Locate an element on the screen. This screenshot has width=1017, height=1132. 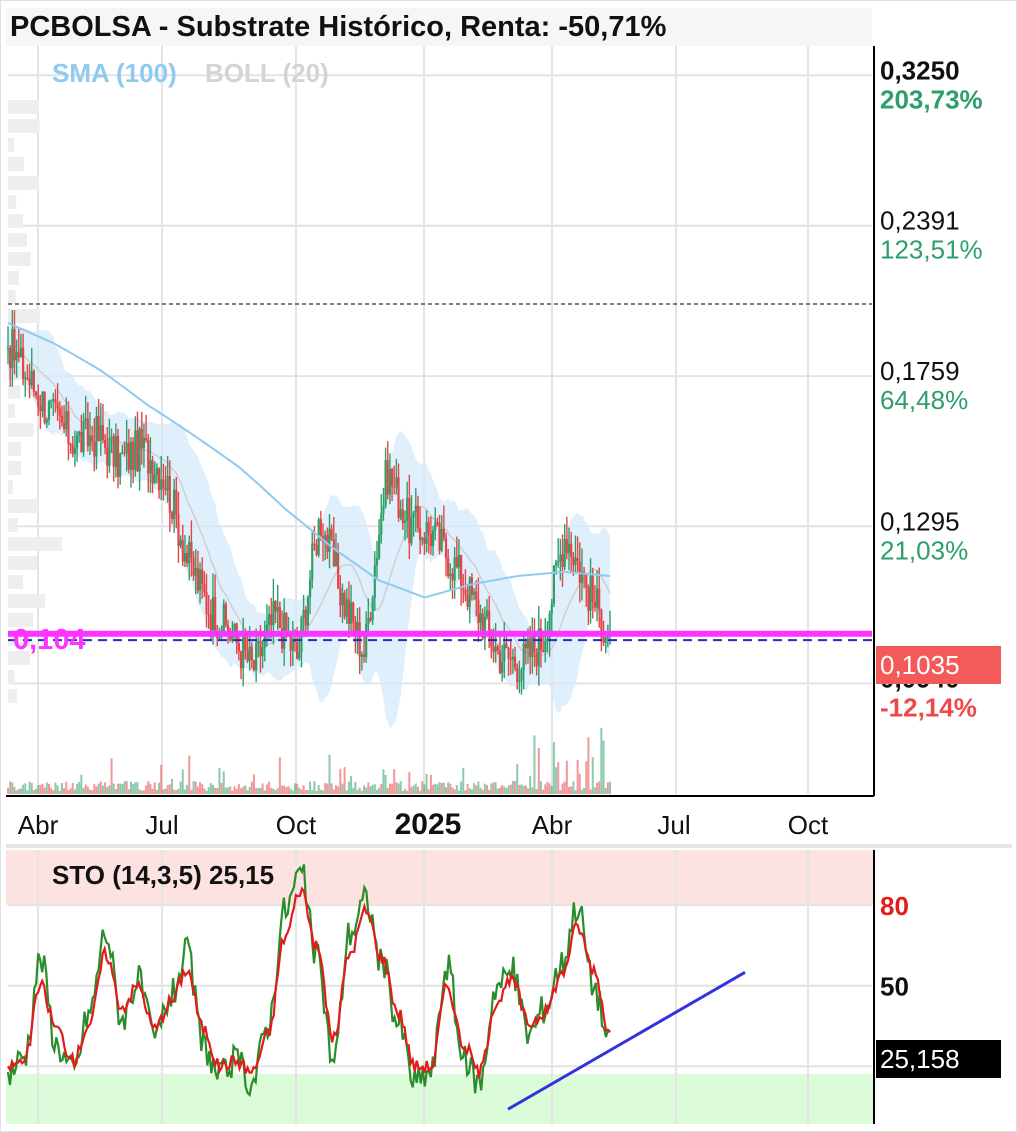
oversold-zone is located at coordinates (439, 1099).